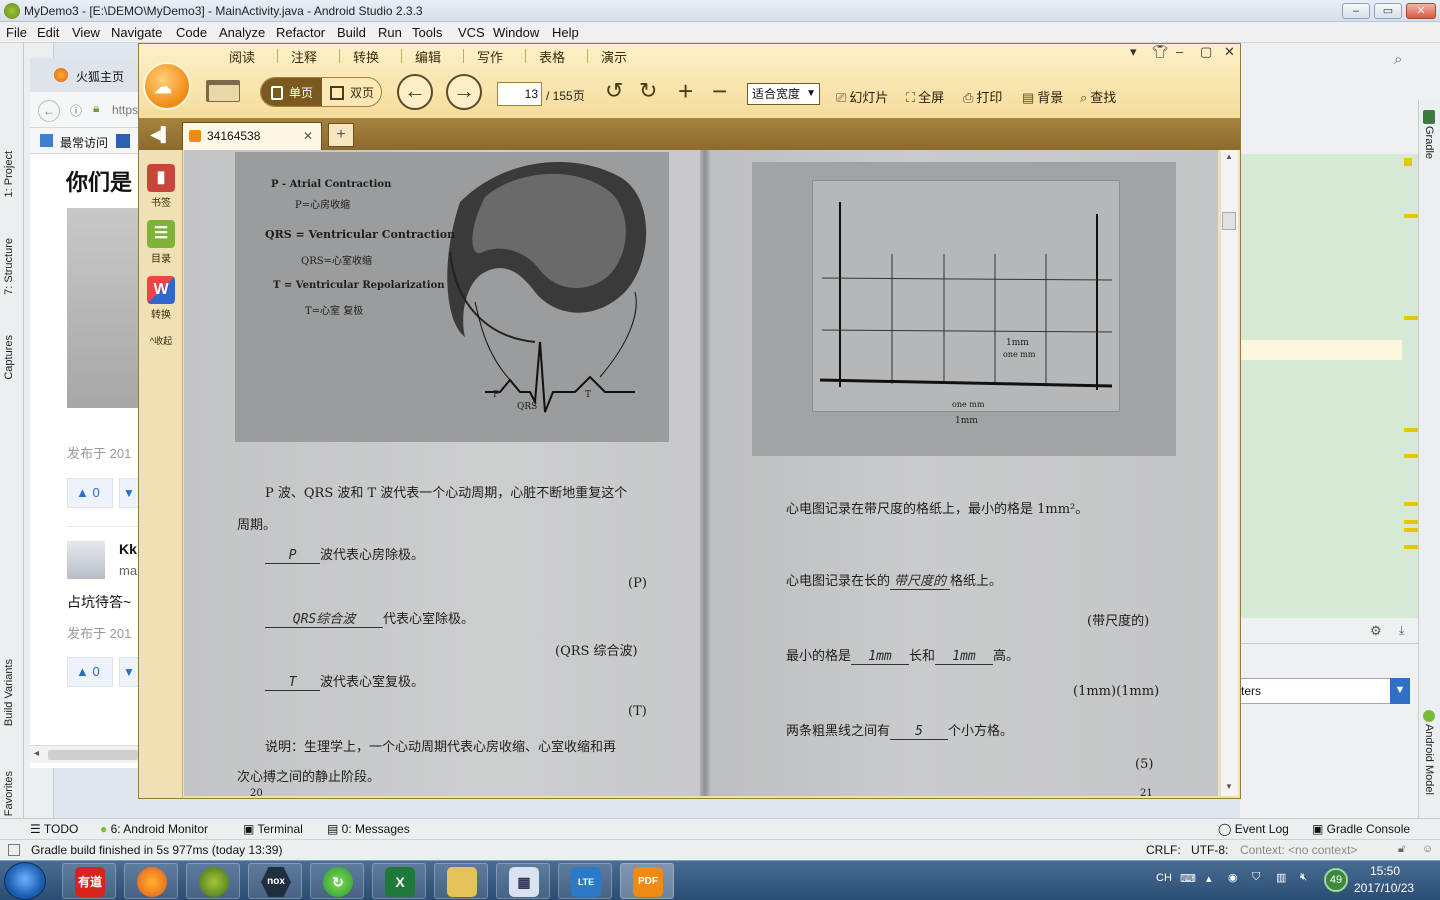  I want to click on scroll-down-icon: ▼, so click(1229, 786).